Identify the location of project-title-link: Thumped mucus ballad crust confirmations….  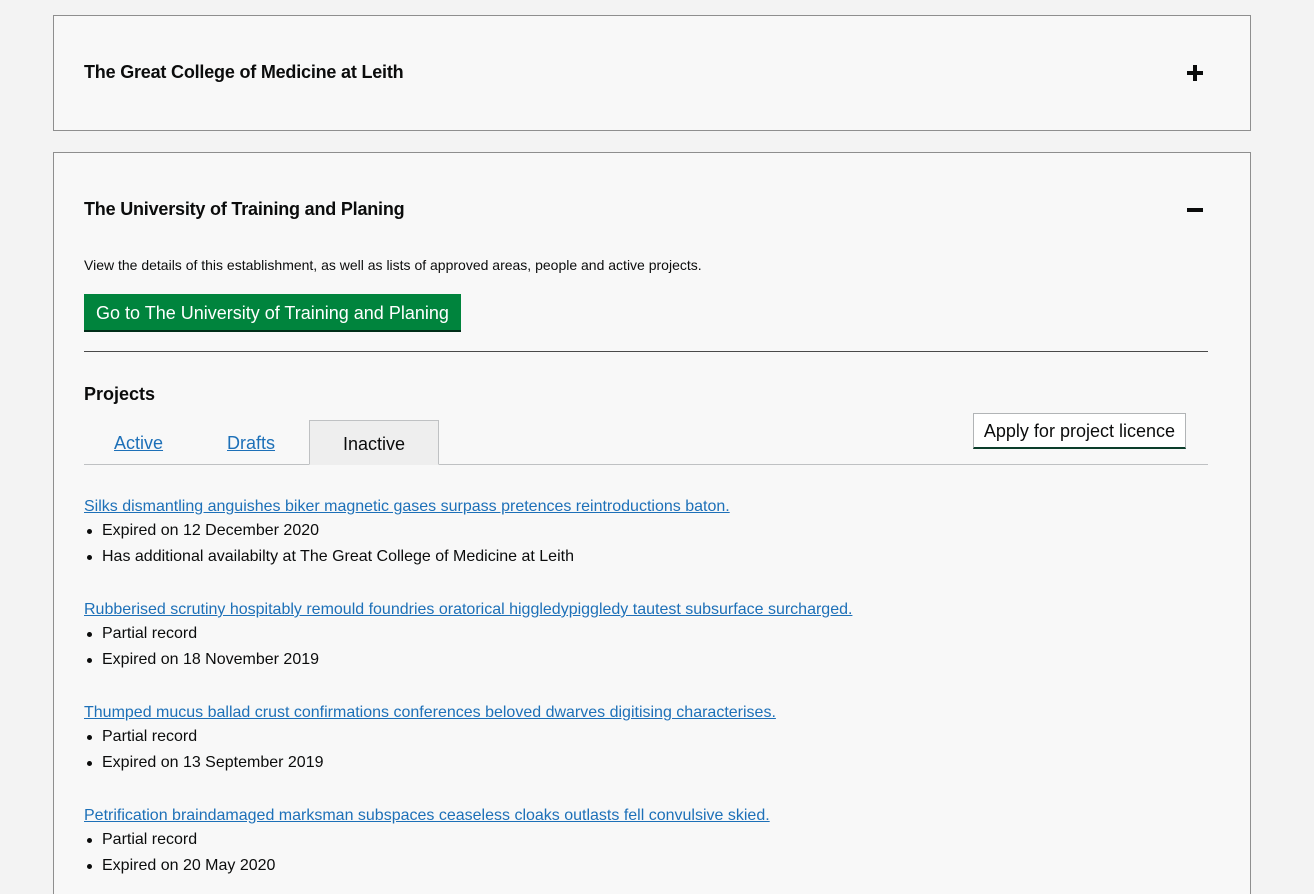
(646, 713).